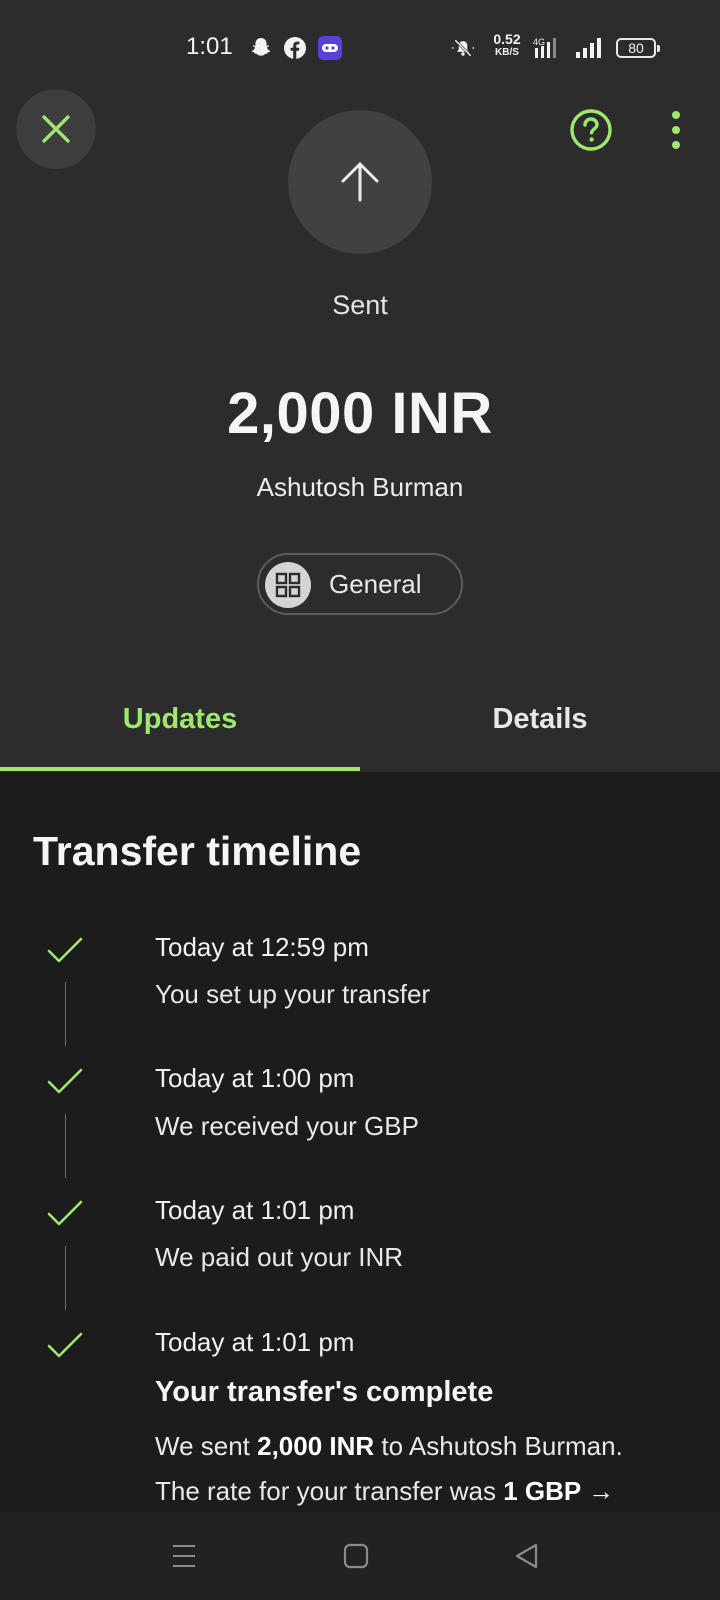 The image size is (720, 1600). Describe the element at coordinates (385, 1491) in the screenshot. I see `complete-rate-line: The rate for your transfer was 1 GBP →` at that location.